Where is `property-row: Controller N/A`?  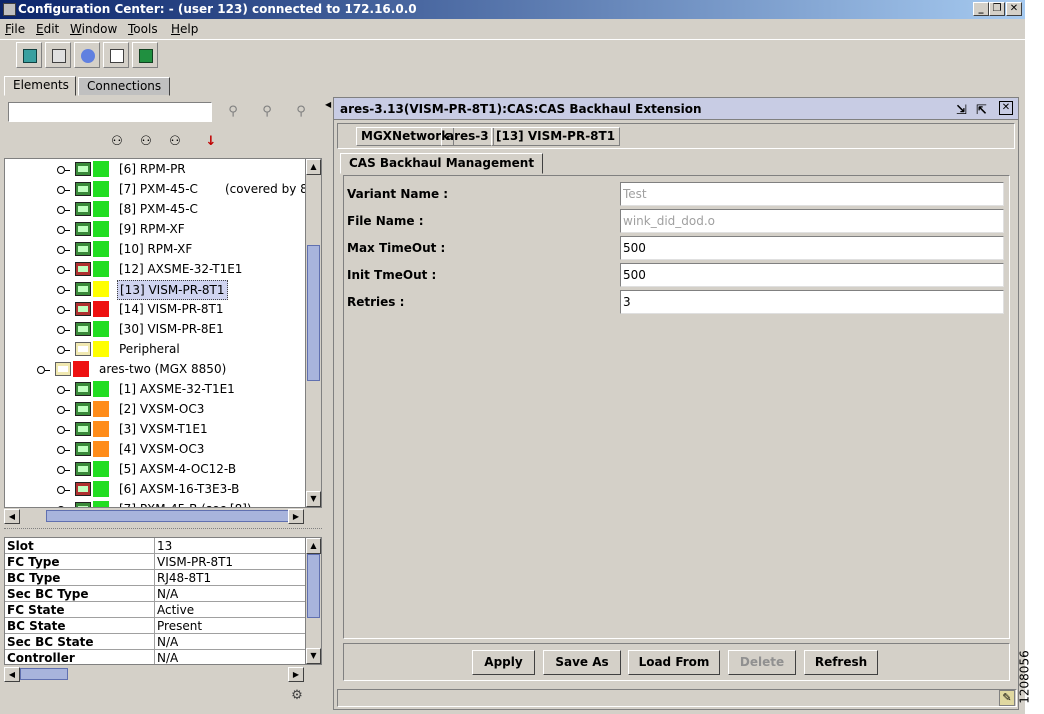 property-row: Controller N/A is located at coordinates (156, 657).